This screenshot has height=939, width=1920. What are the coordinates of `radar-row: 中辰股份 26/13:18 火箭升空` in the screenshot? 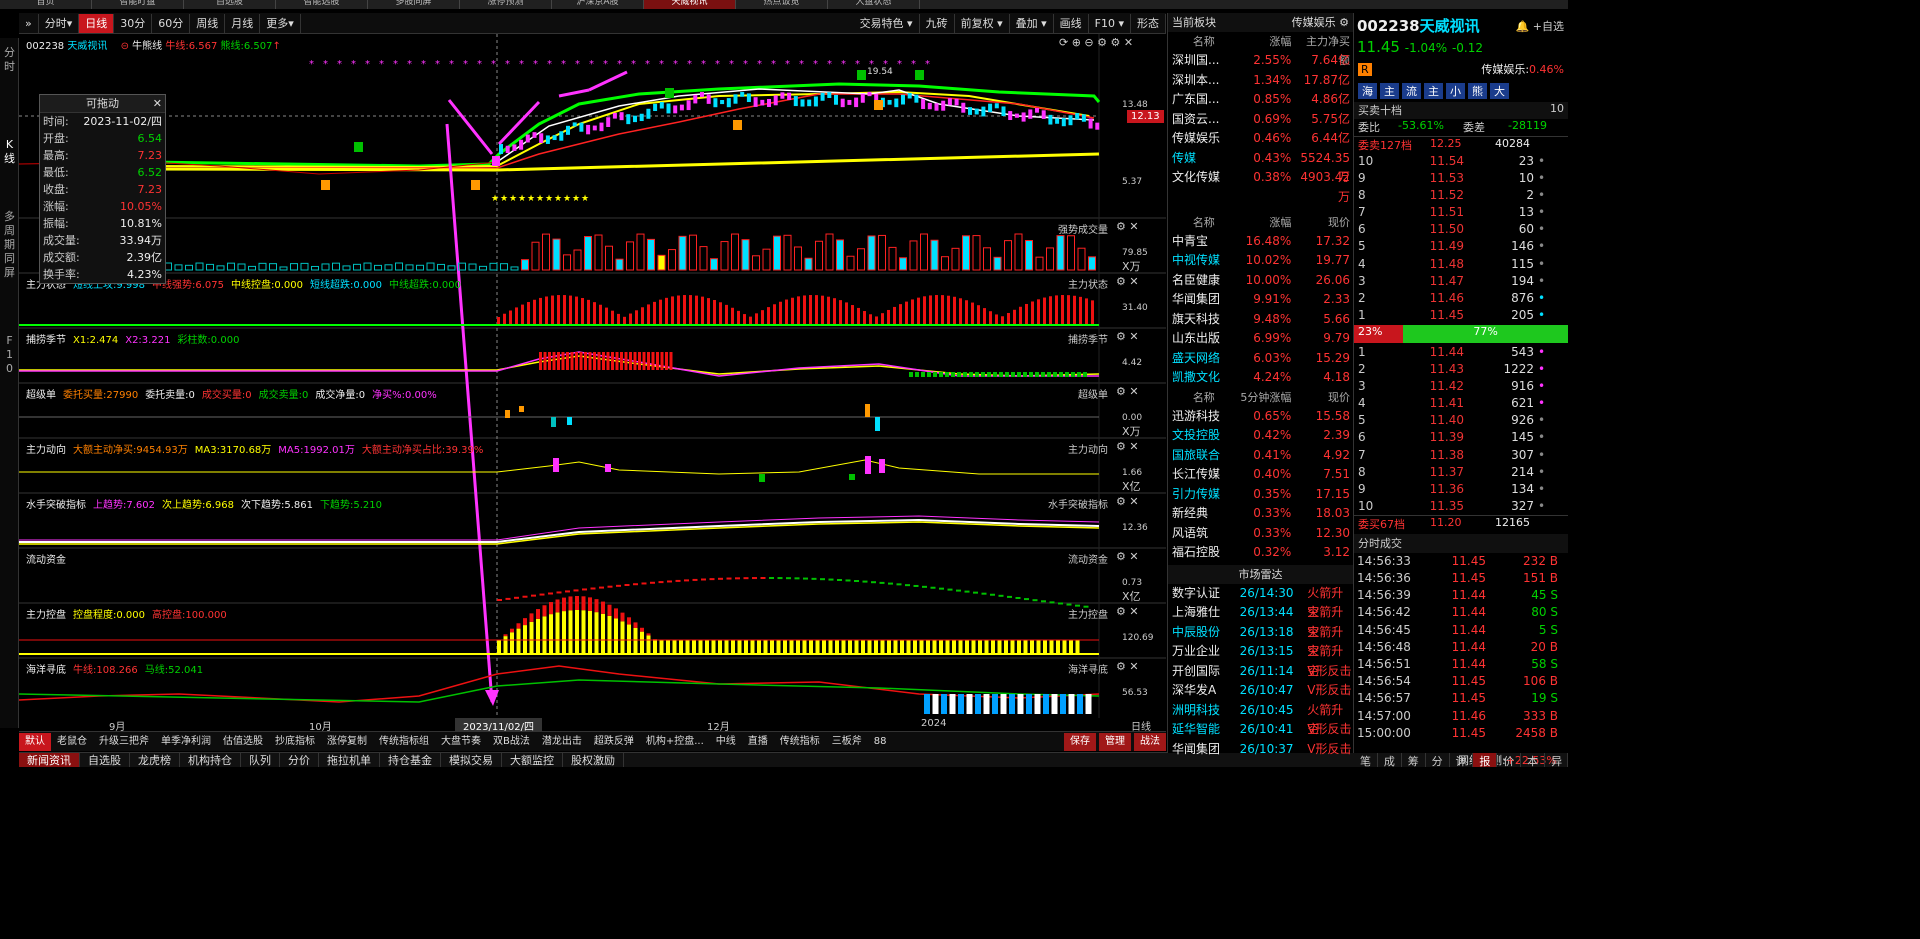 It's located at (1260, 641).